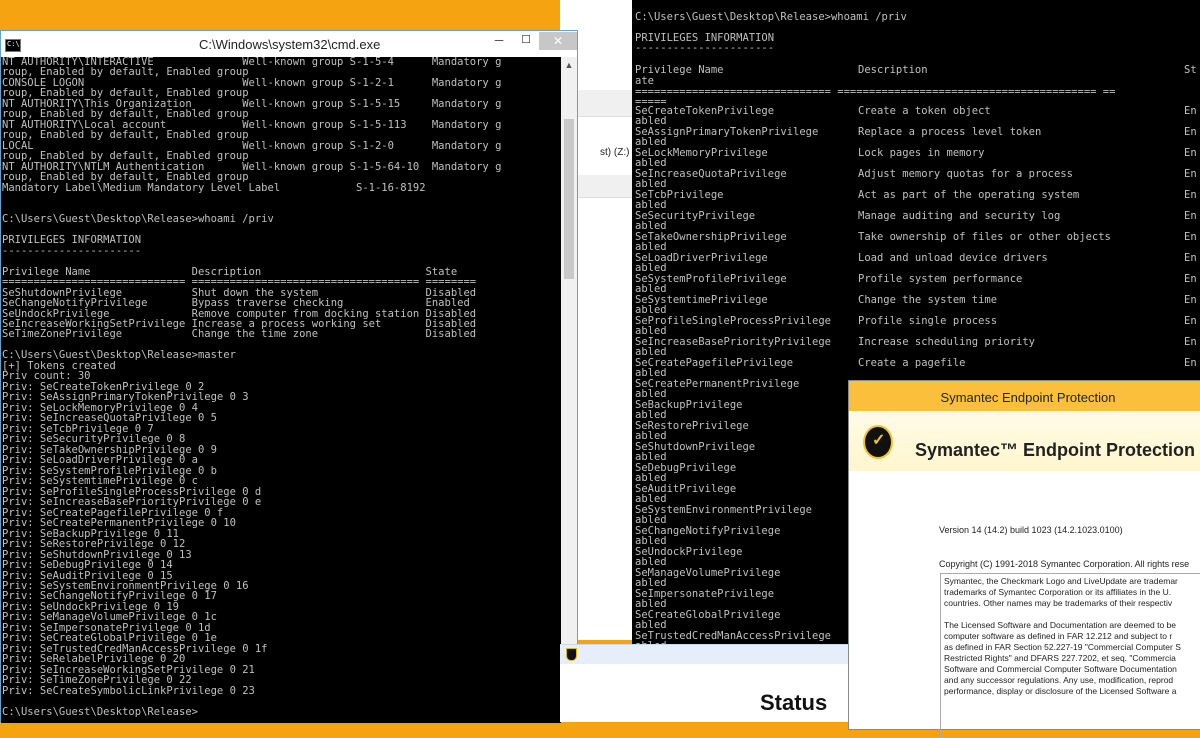  I want to click on scroll-thumb, so click(569, 199).